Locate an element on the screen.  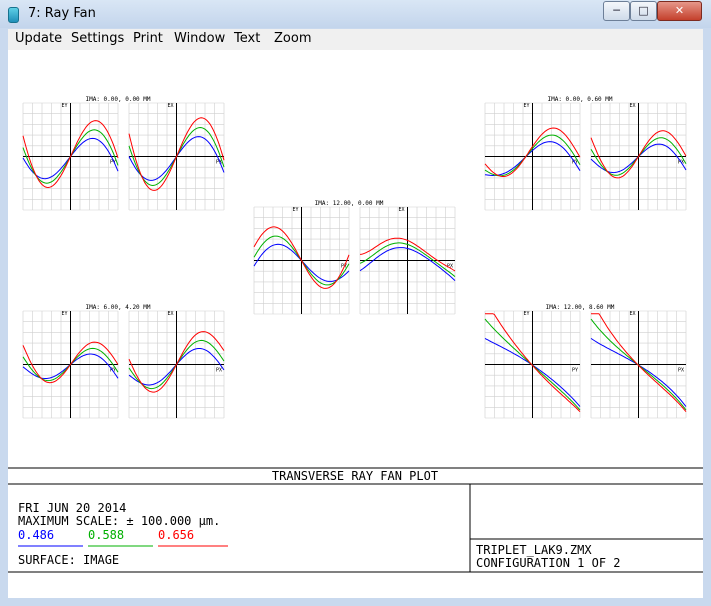
file-name: TRIPLET_LAK9.ZMX is located at coordinates (534, 550).